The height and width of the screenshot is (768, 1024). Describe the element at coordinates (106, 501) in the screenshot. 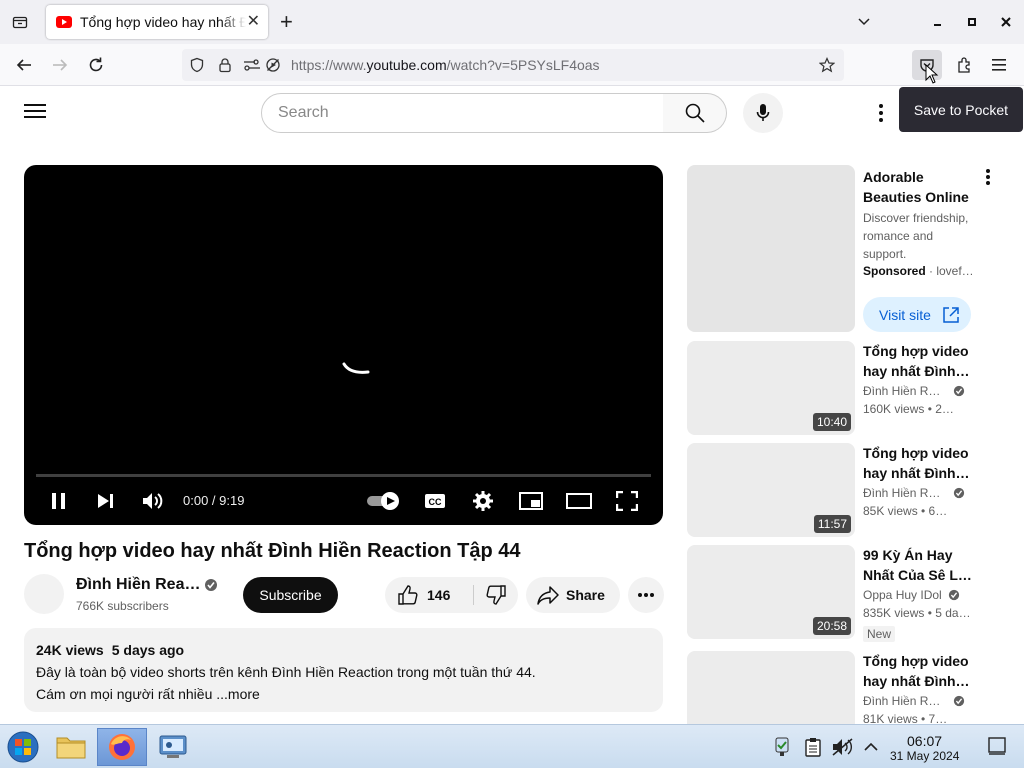

I see `next-video-button` at that location.